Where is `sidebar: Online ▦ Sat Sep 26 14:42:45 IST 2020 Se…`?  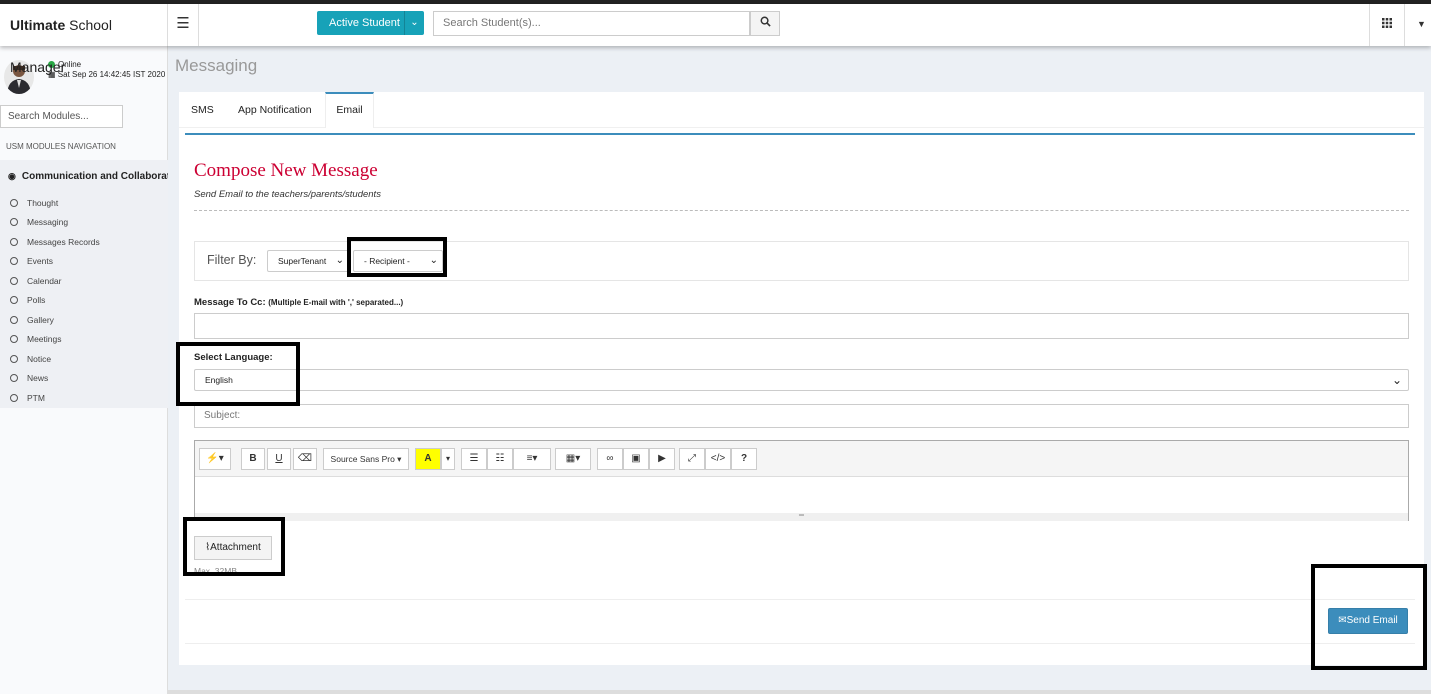
sidebar: Online ▦ Sat Sep 26 14:42:45 IST 2020 Se… is located at coordinates (84, 370).